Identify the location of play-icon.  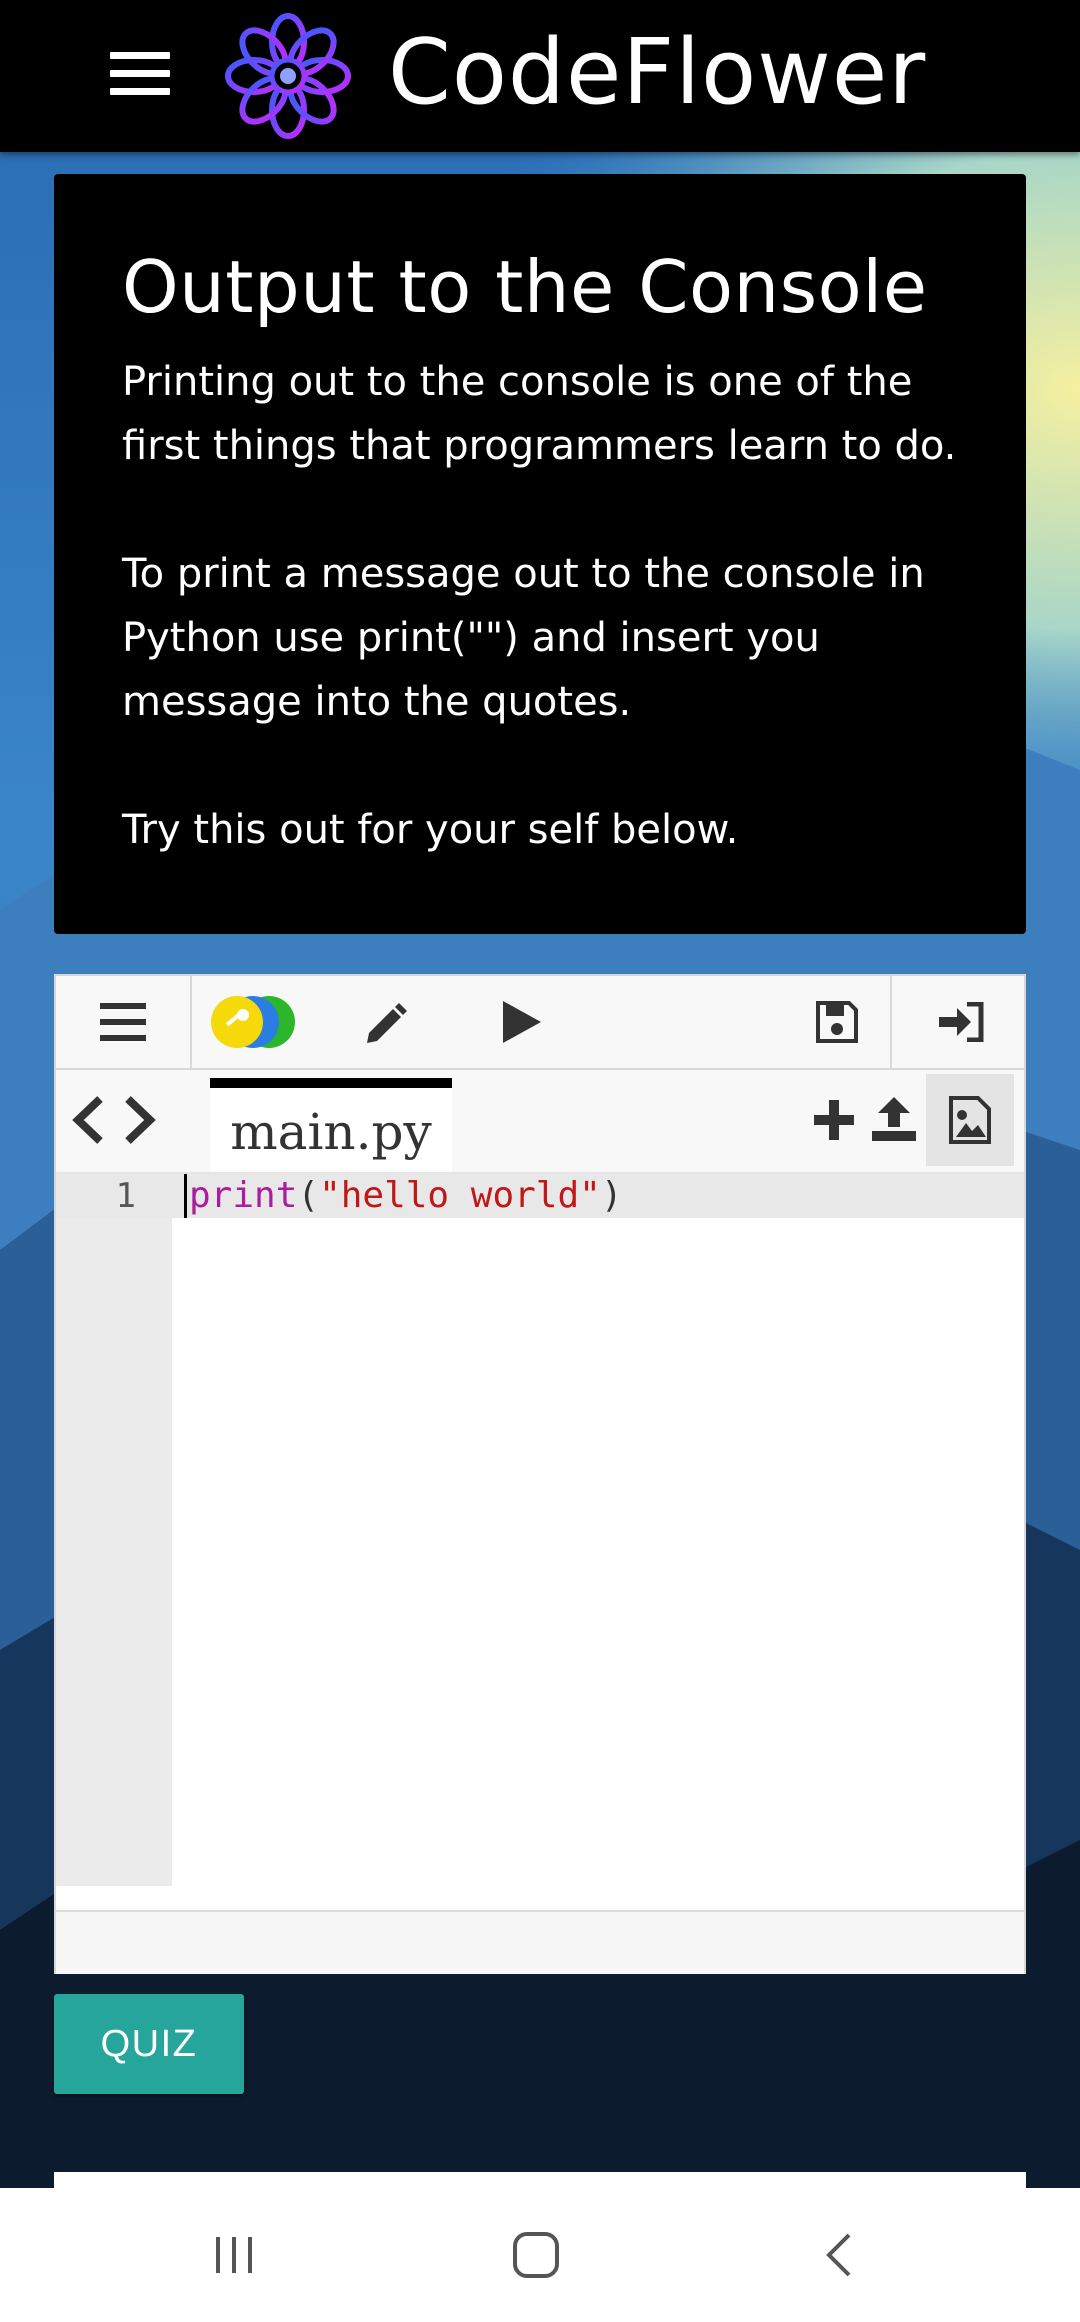
(522, 1022).